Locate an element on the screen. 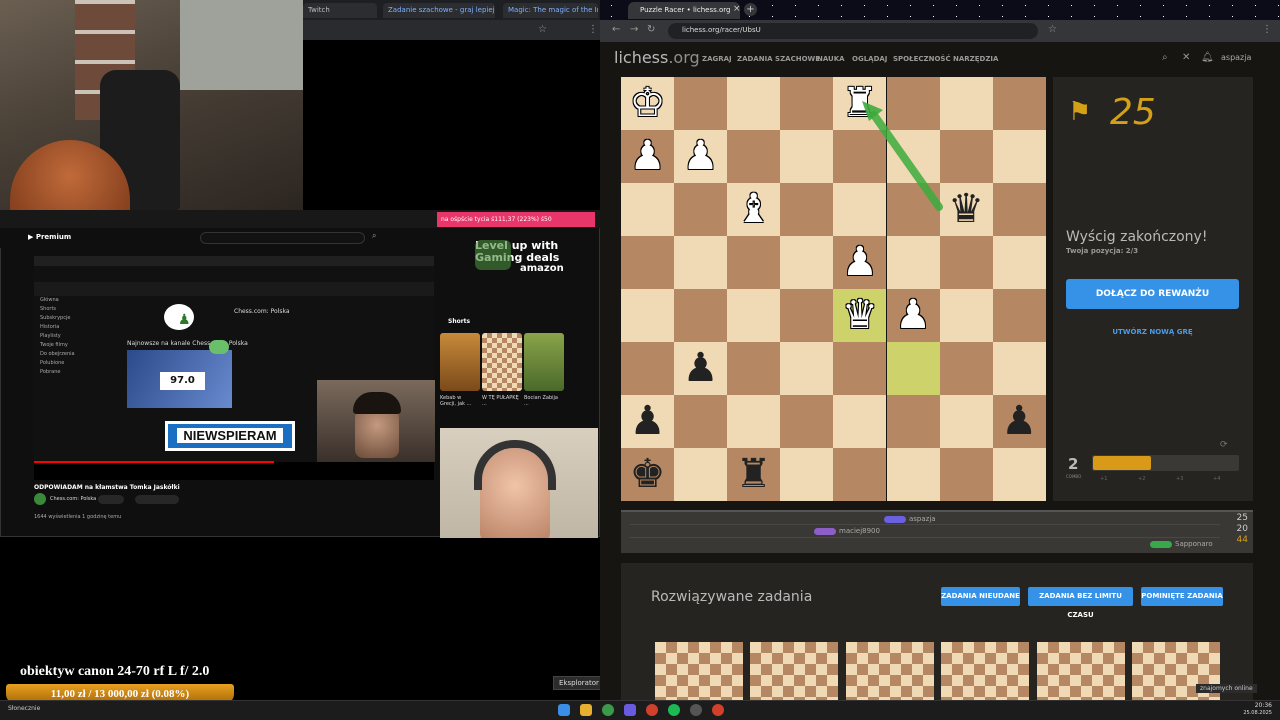 This screenshot has height=720, width=1280. new-tab-icon: + is located at coordinates (750, 9).